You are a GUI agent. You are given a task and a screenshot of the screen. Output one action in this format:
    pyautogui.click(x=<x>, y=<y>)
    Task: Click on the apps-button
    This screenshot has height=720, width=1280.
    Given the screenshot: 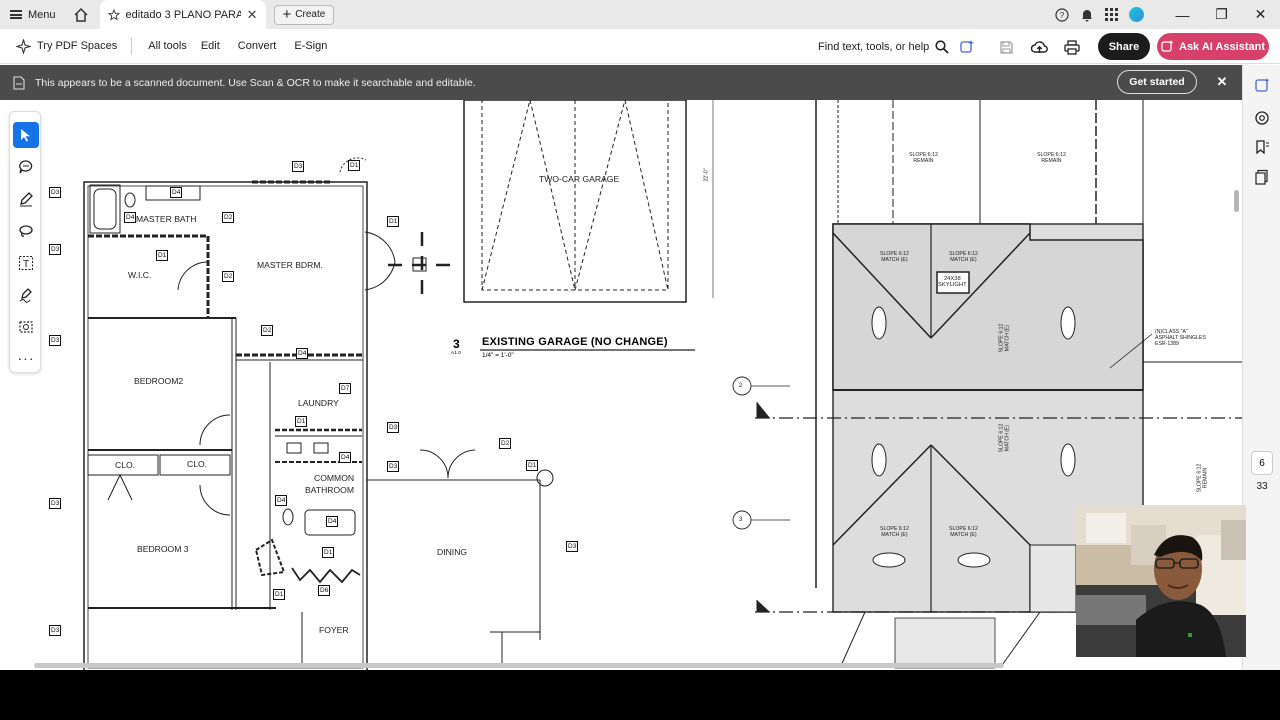 What is the action you would take?
    pyautogui.click(x=1111, y=14)
    